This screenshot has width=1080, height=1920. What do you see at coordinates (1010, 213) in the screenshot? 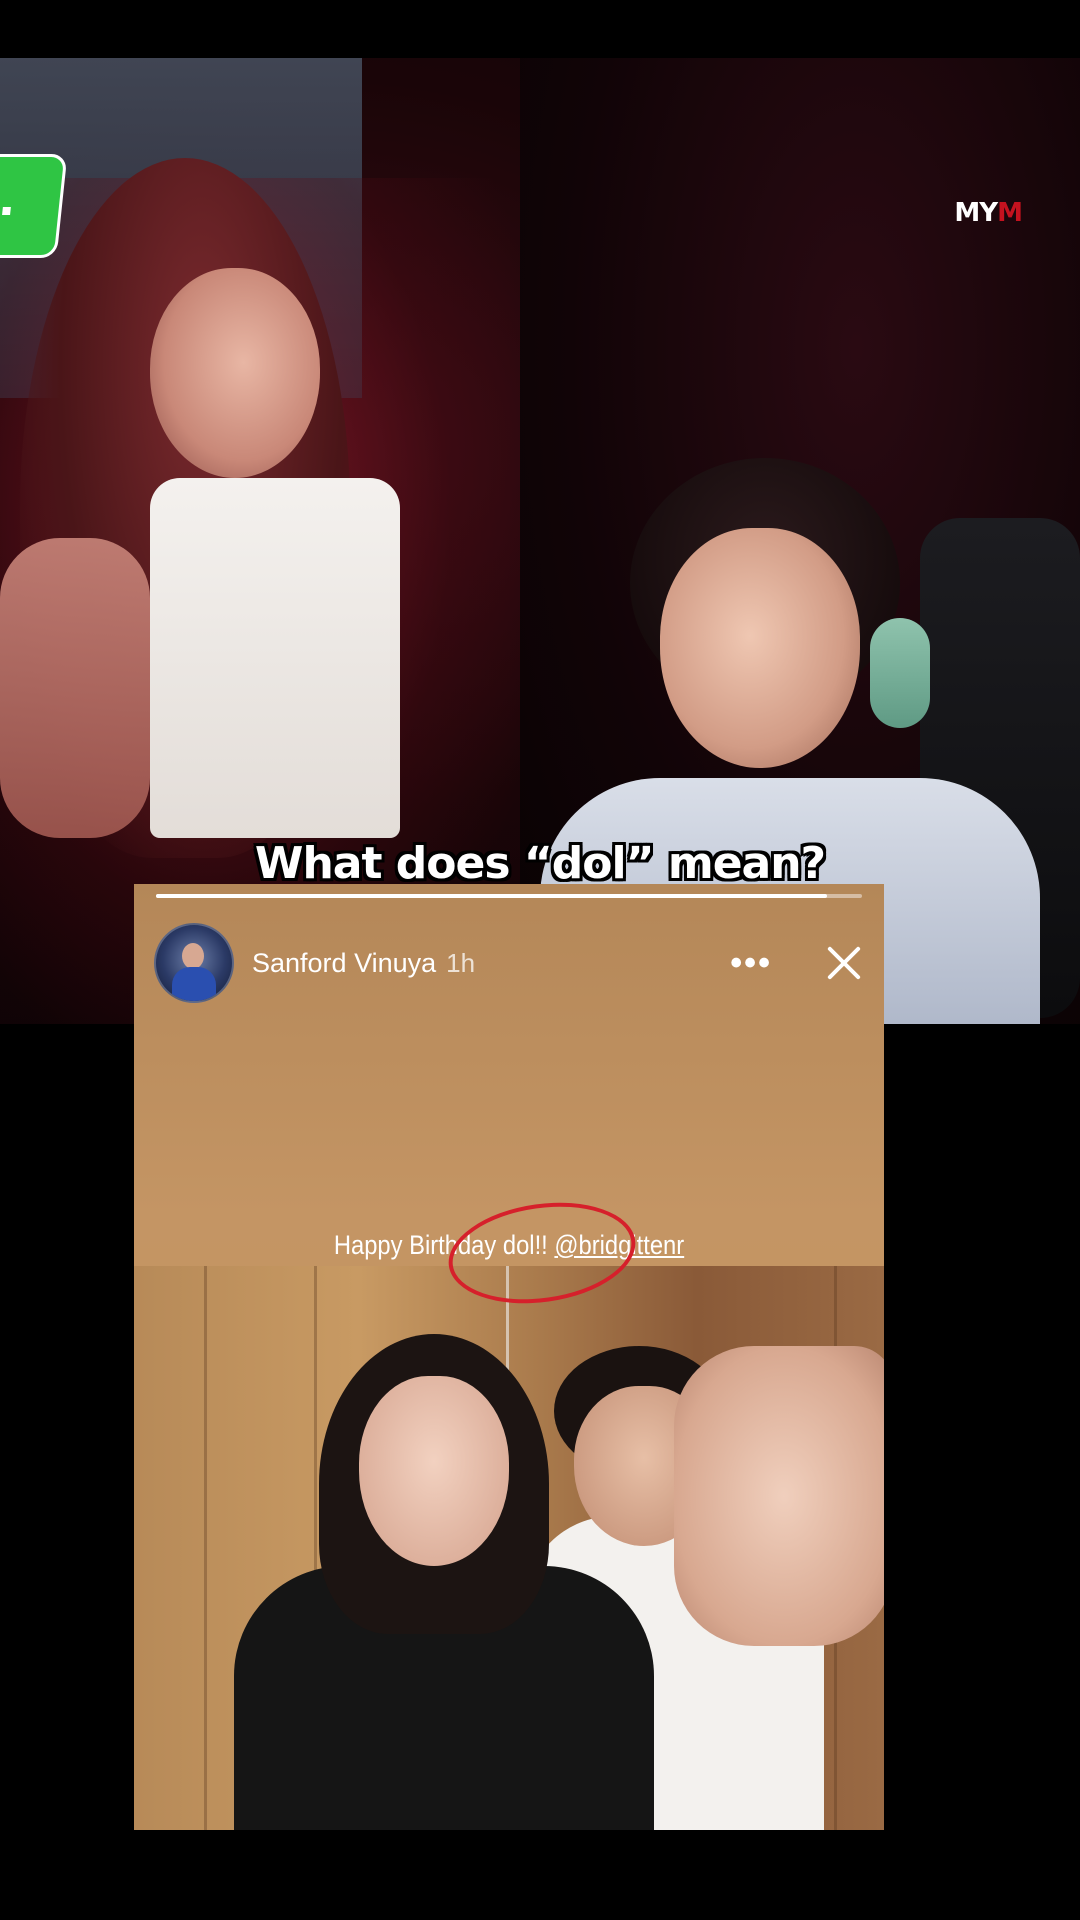
I see `logo-accent-text: M` at bounding box center [1010, 213].